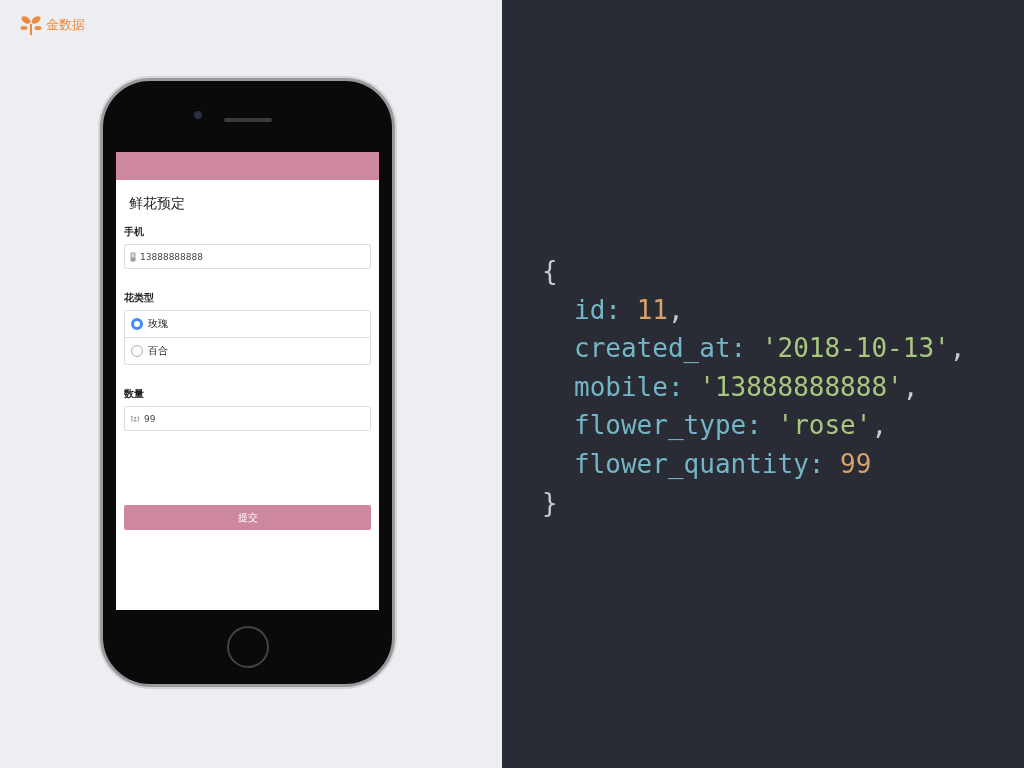  I want to click on phone-icon, so click(133, 256).